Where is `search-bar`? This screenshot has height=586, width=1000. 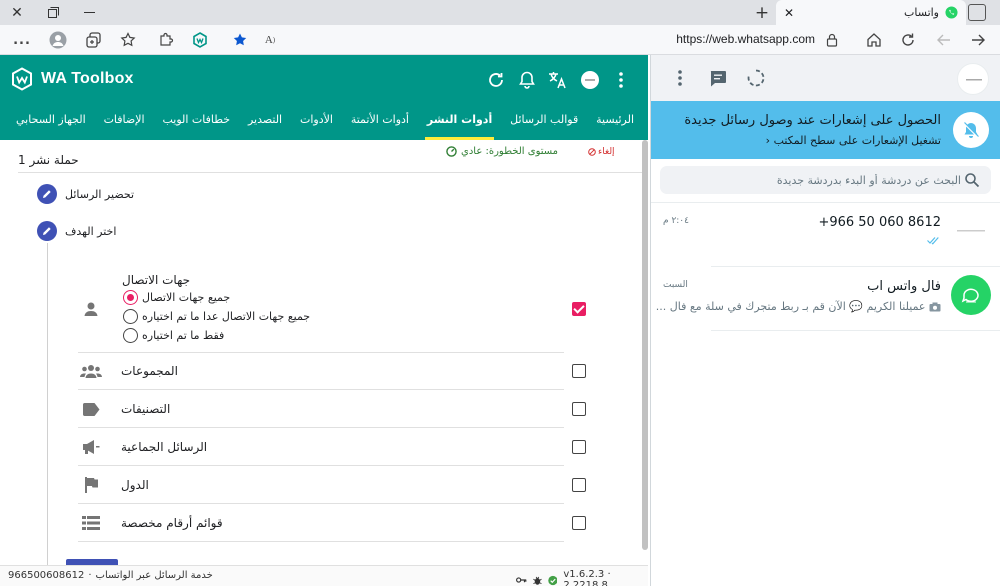
search-bar is located at coordinates (825, 181).